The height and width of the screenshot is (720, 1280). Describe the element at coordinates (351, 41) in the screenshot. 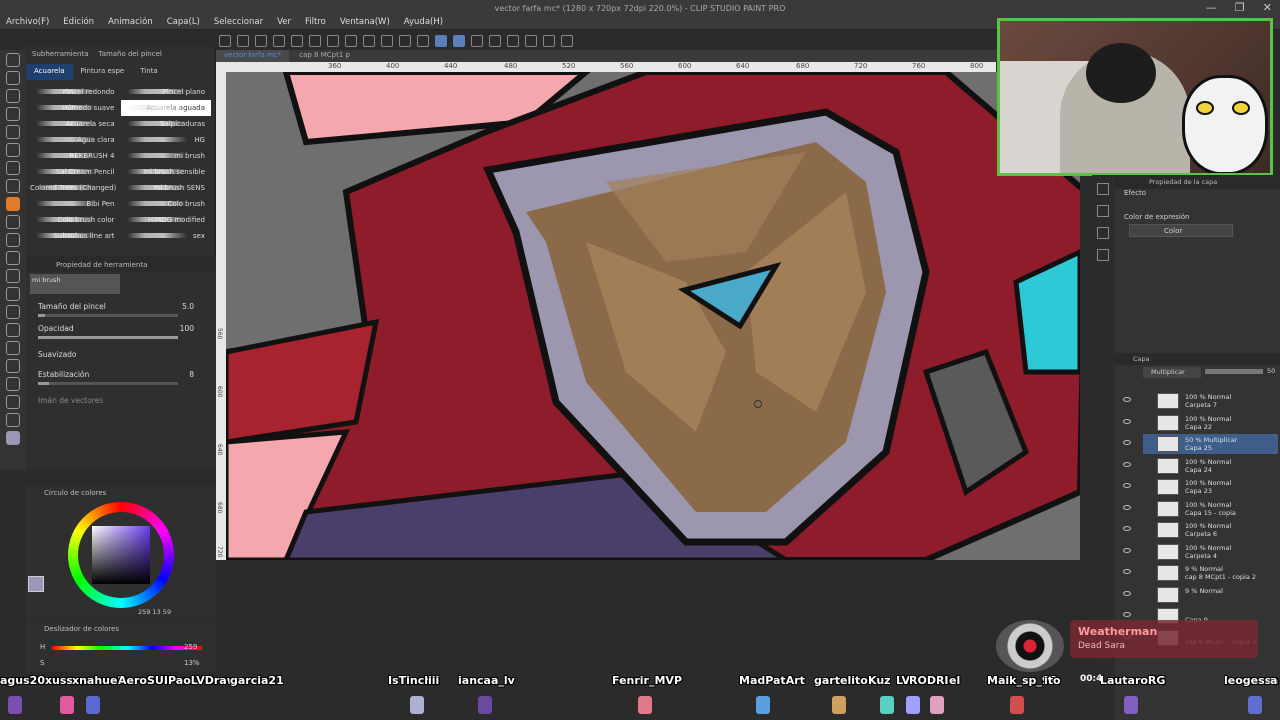

I see `fill-icon` at that location.